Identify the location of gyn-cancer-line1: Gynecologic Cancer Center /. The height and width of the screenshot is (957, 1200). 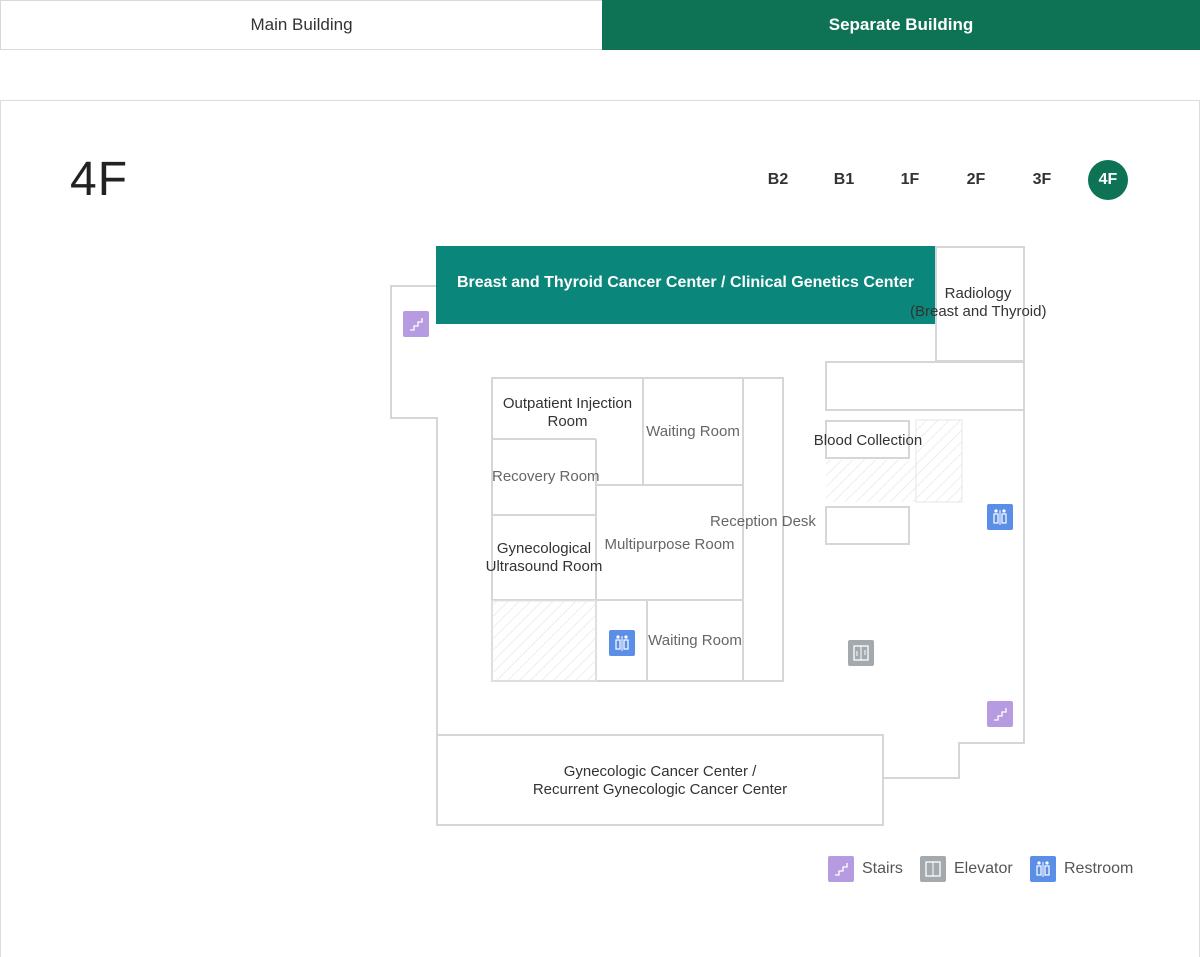
(660, 771).